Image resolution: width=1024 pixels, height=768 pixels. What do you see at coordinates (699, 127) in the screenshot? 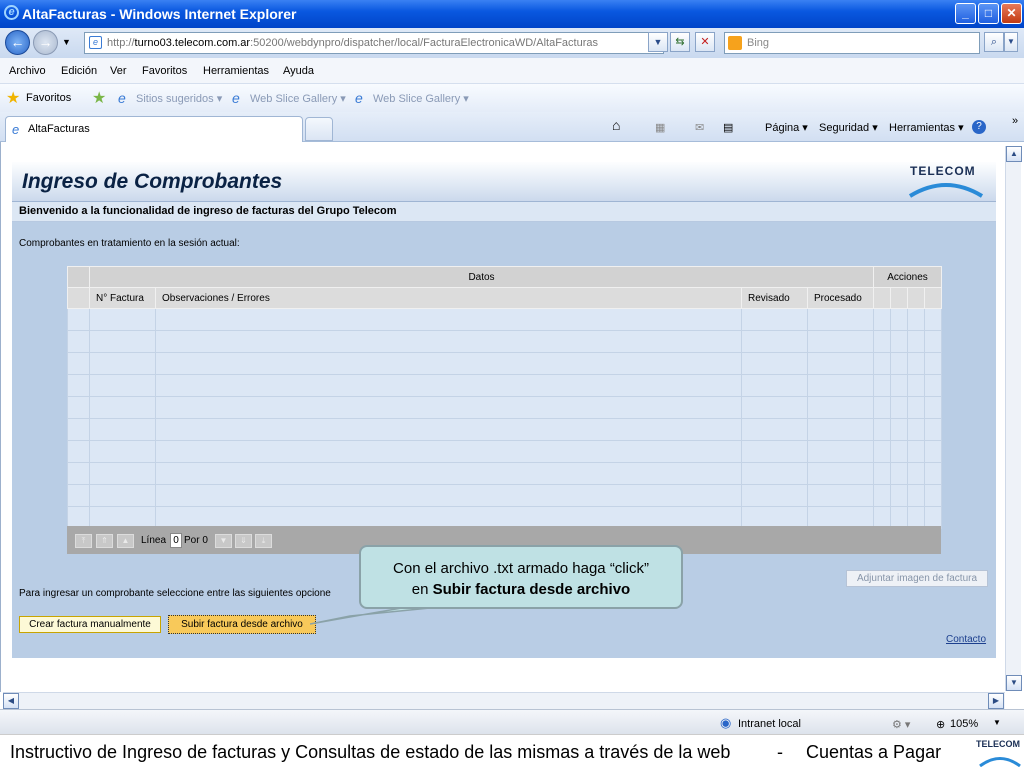
I see `mail-icon: ✉` at bounding box center [699, 127].